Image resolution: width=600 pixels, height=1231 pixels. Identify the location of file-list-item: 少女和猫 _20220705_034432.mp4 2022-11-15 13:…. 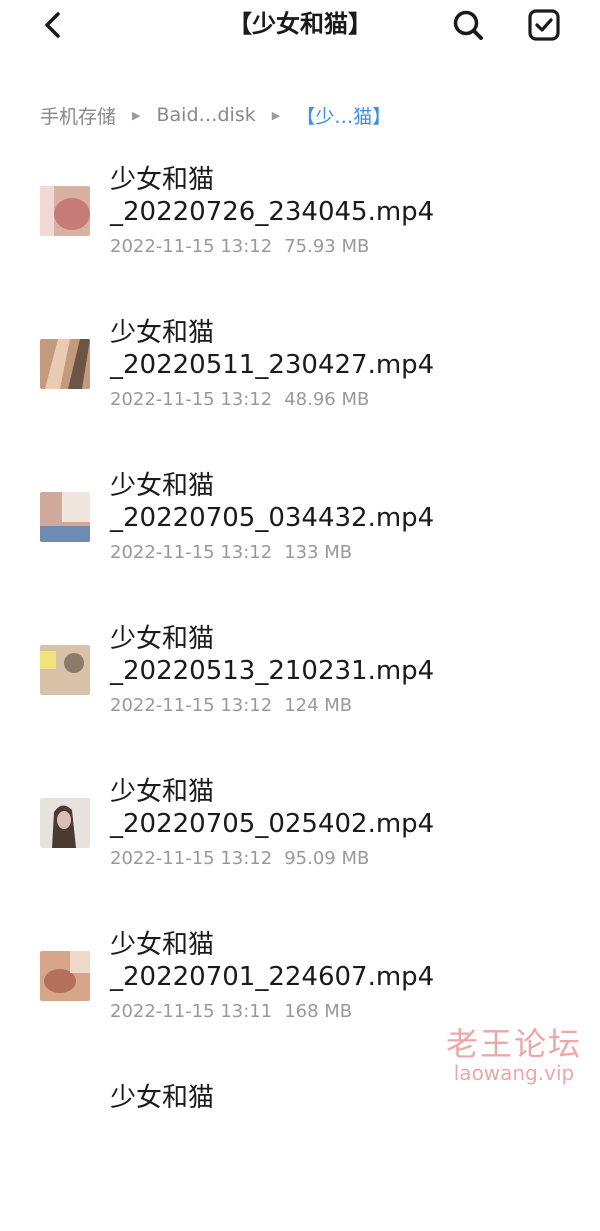
(300, 542).